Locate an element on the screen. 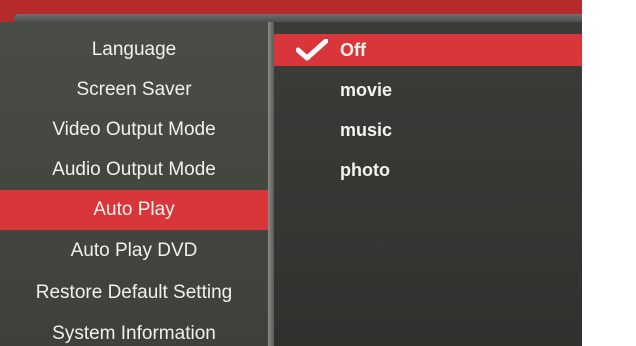  menu-item-label: Video Output Mode is located at coordinates (134, 129).